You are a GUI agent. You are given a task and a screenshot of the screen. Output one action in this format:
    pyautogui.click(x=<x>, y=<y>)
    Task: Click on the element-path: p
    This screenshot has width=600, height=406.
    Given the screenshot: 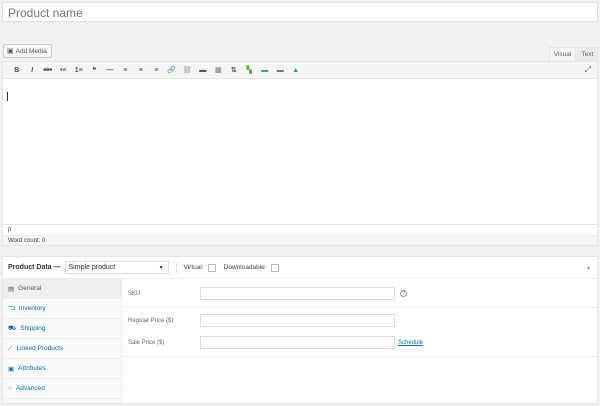 What is the action you would take?
    pyautogui.click(x=9, y=230)
    